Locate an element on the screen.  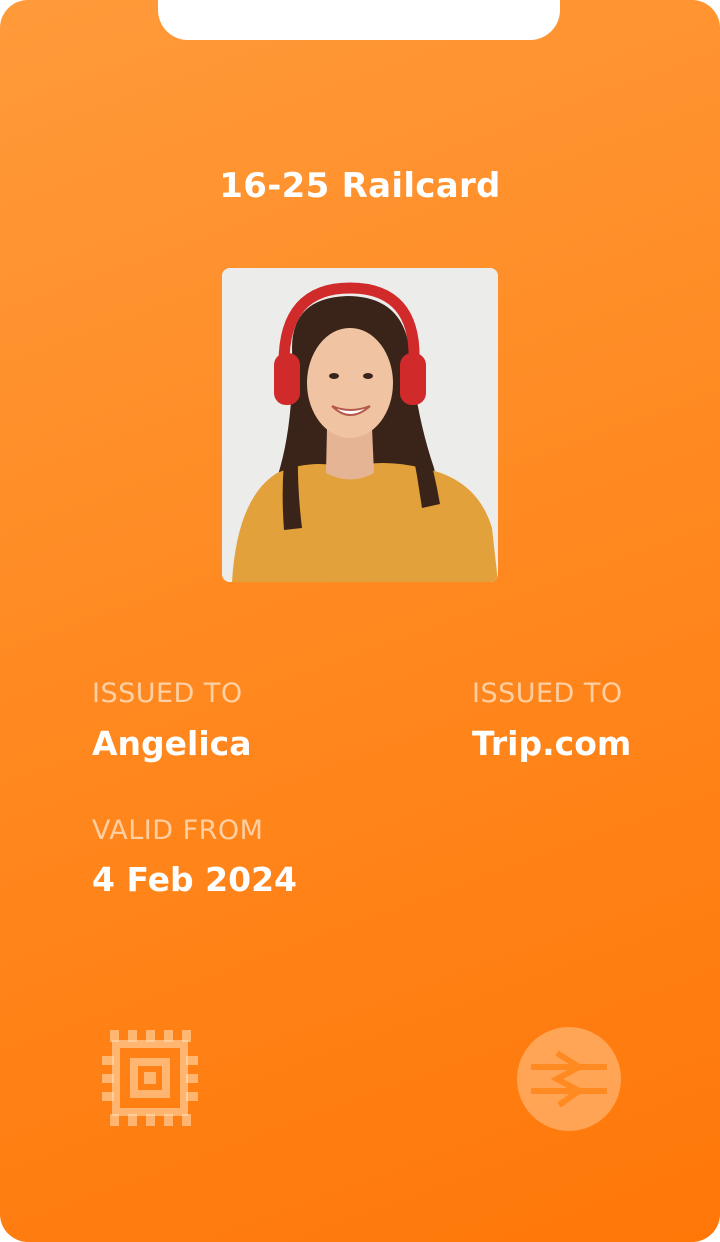
issued-by-value: Trip.com is located at coordinates (552, 743).